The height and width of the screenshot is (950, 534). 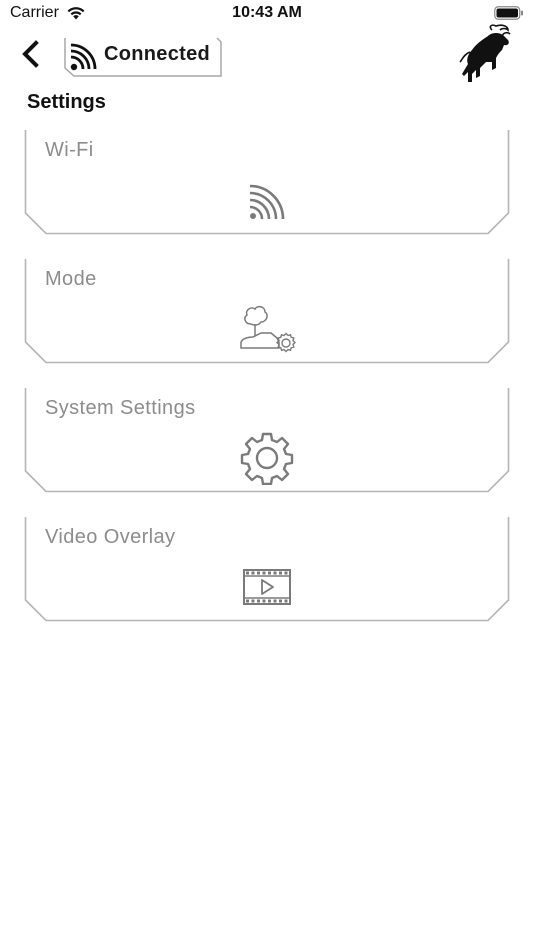 What do you see at coordinates (267, 183) in the screenshot?
I see `wifi-settings-card: Wi-Fi` at bounding box center [267, 183].